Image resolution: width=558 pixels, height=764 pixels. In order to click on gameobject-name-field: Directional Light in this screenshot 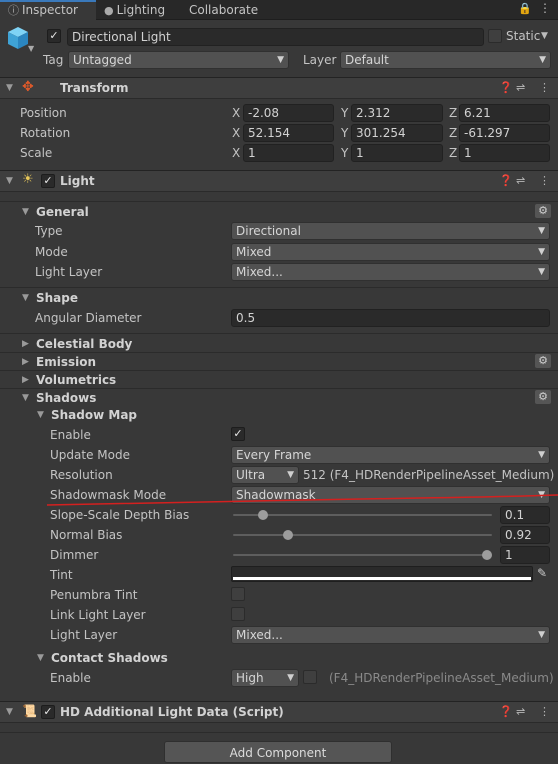, I will do `click(275, 37)`.